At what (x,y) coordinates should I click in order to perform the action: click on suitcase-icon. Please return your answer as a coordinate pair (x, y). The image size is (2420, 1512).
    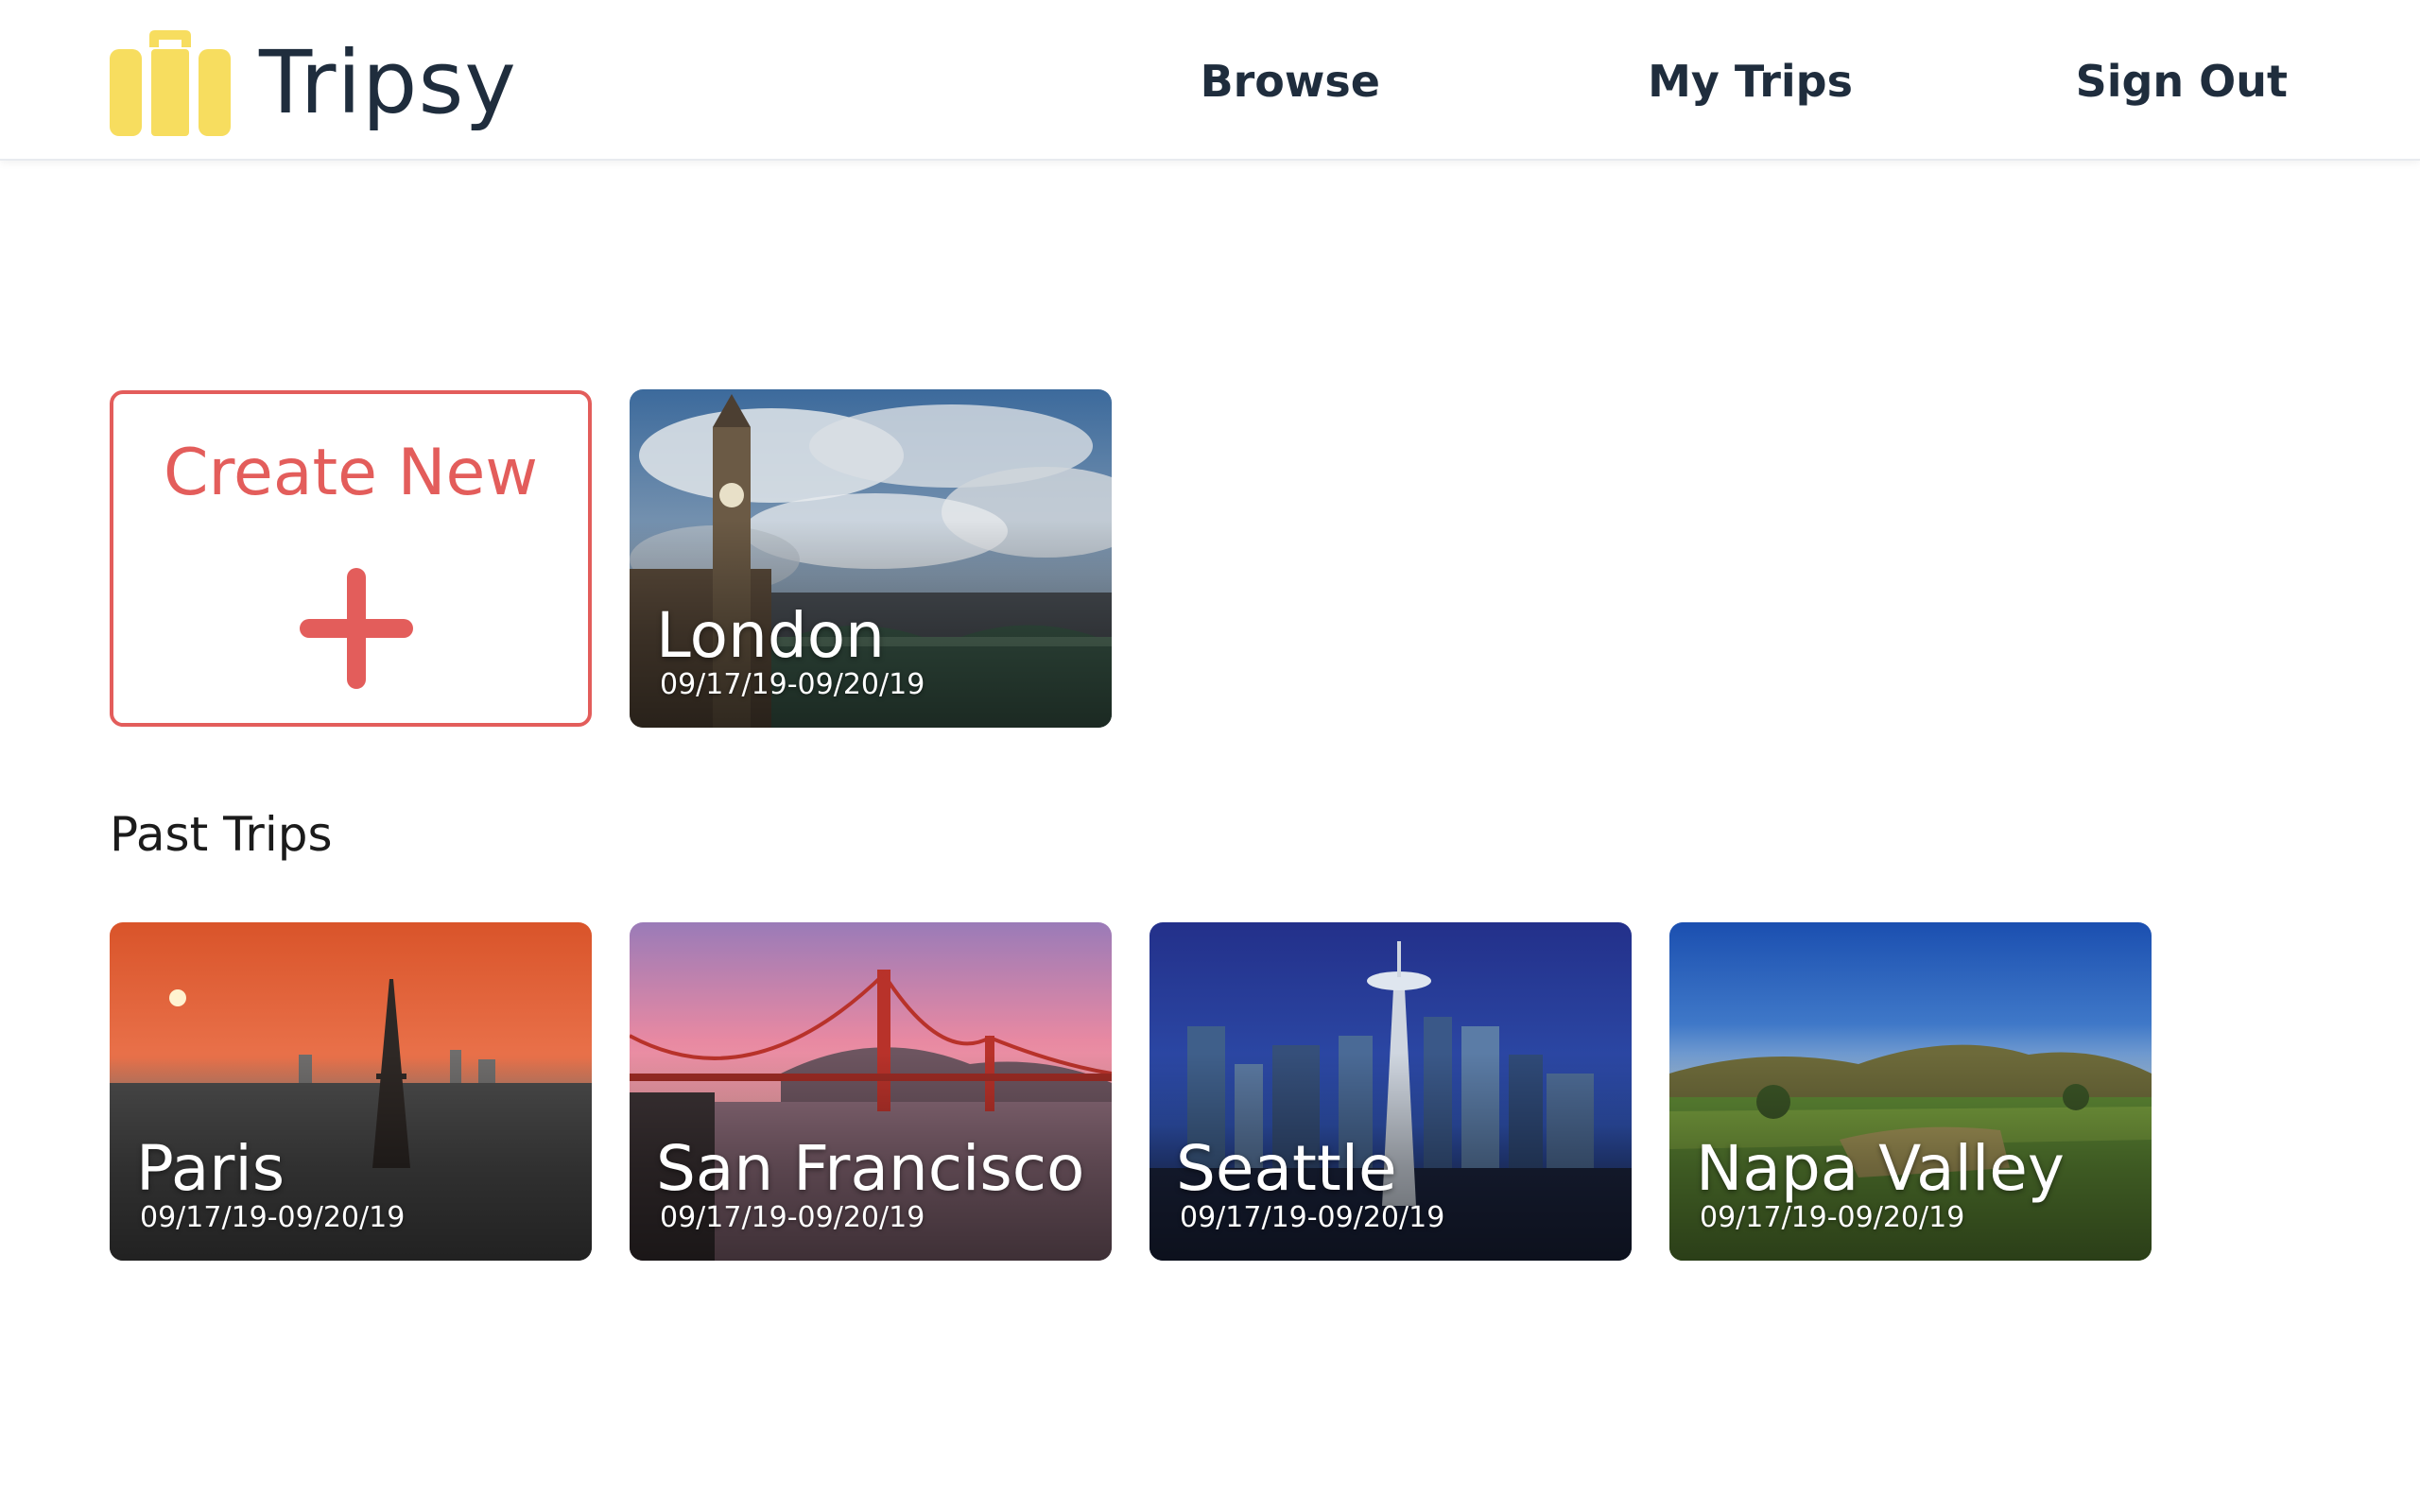
    Looking at the image, I should click on (170, 83).